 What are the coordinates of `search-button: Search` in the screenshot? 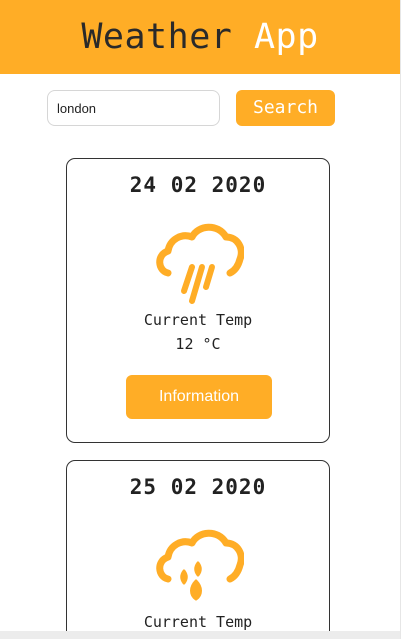 It's located at (285, 108).